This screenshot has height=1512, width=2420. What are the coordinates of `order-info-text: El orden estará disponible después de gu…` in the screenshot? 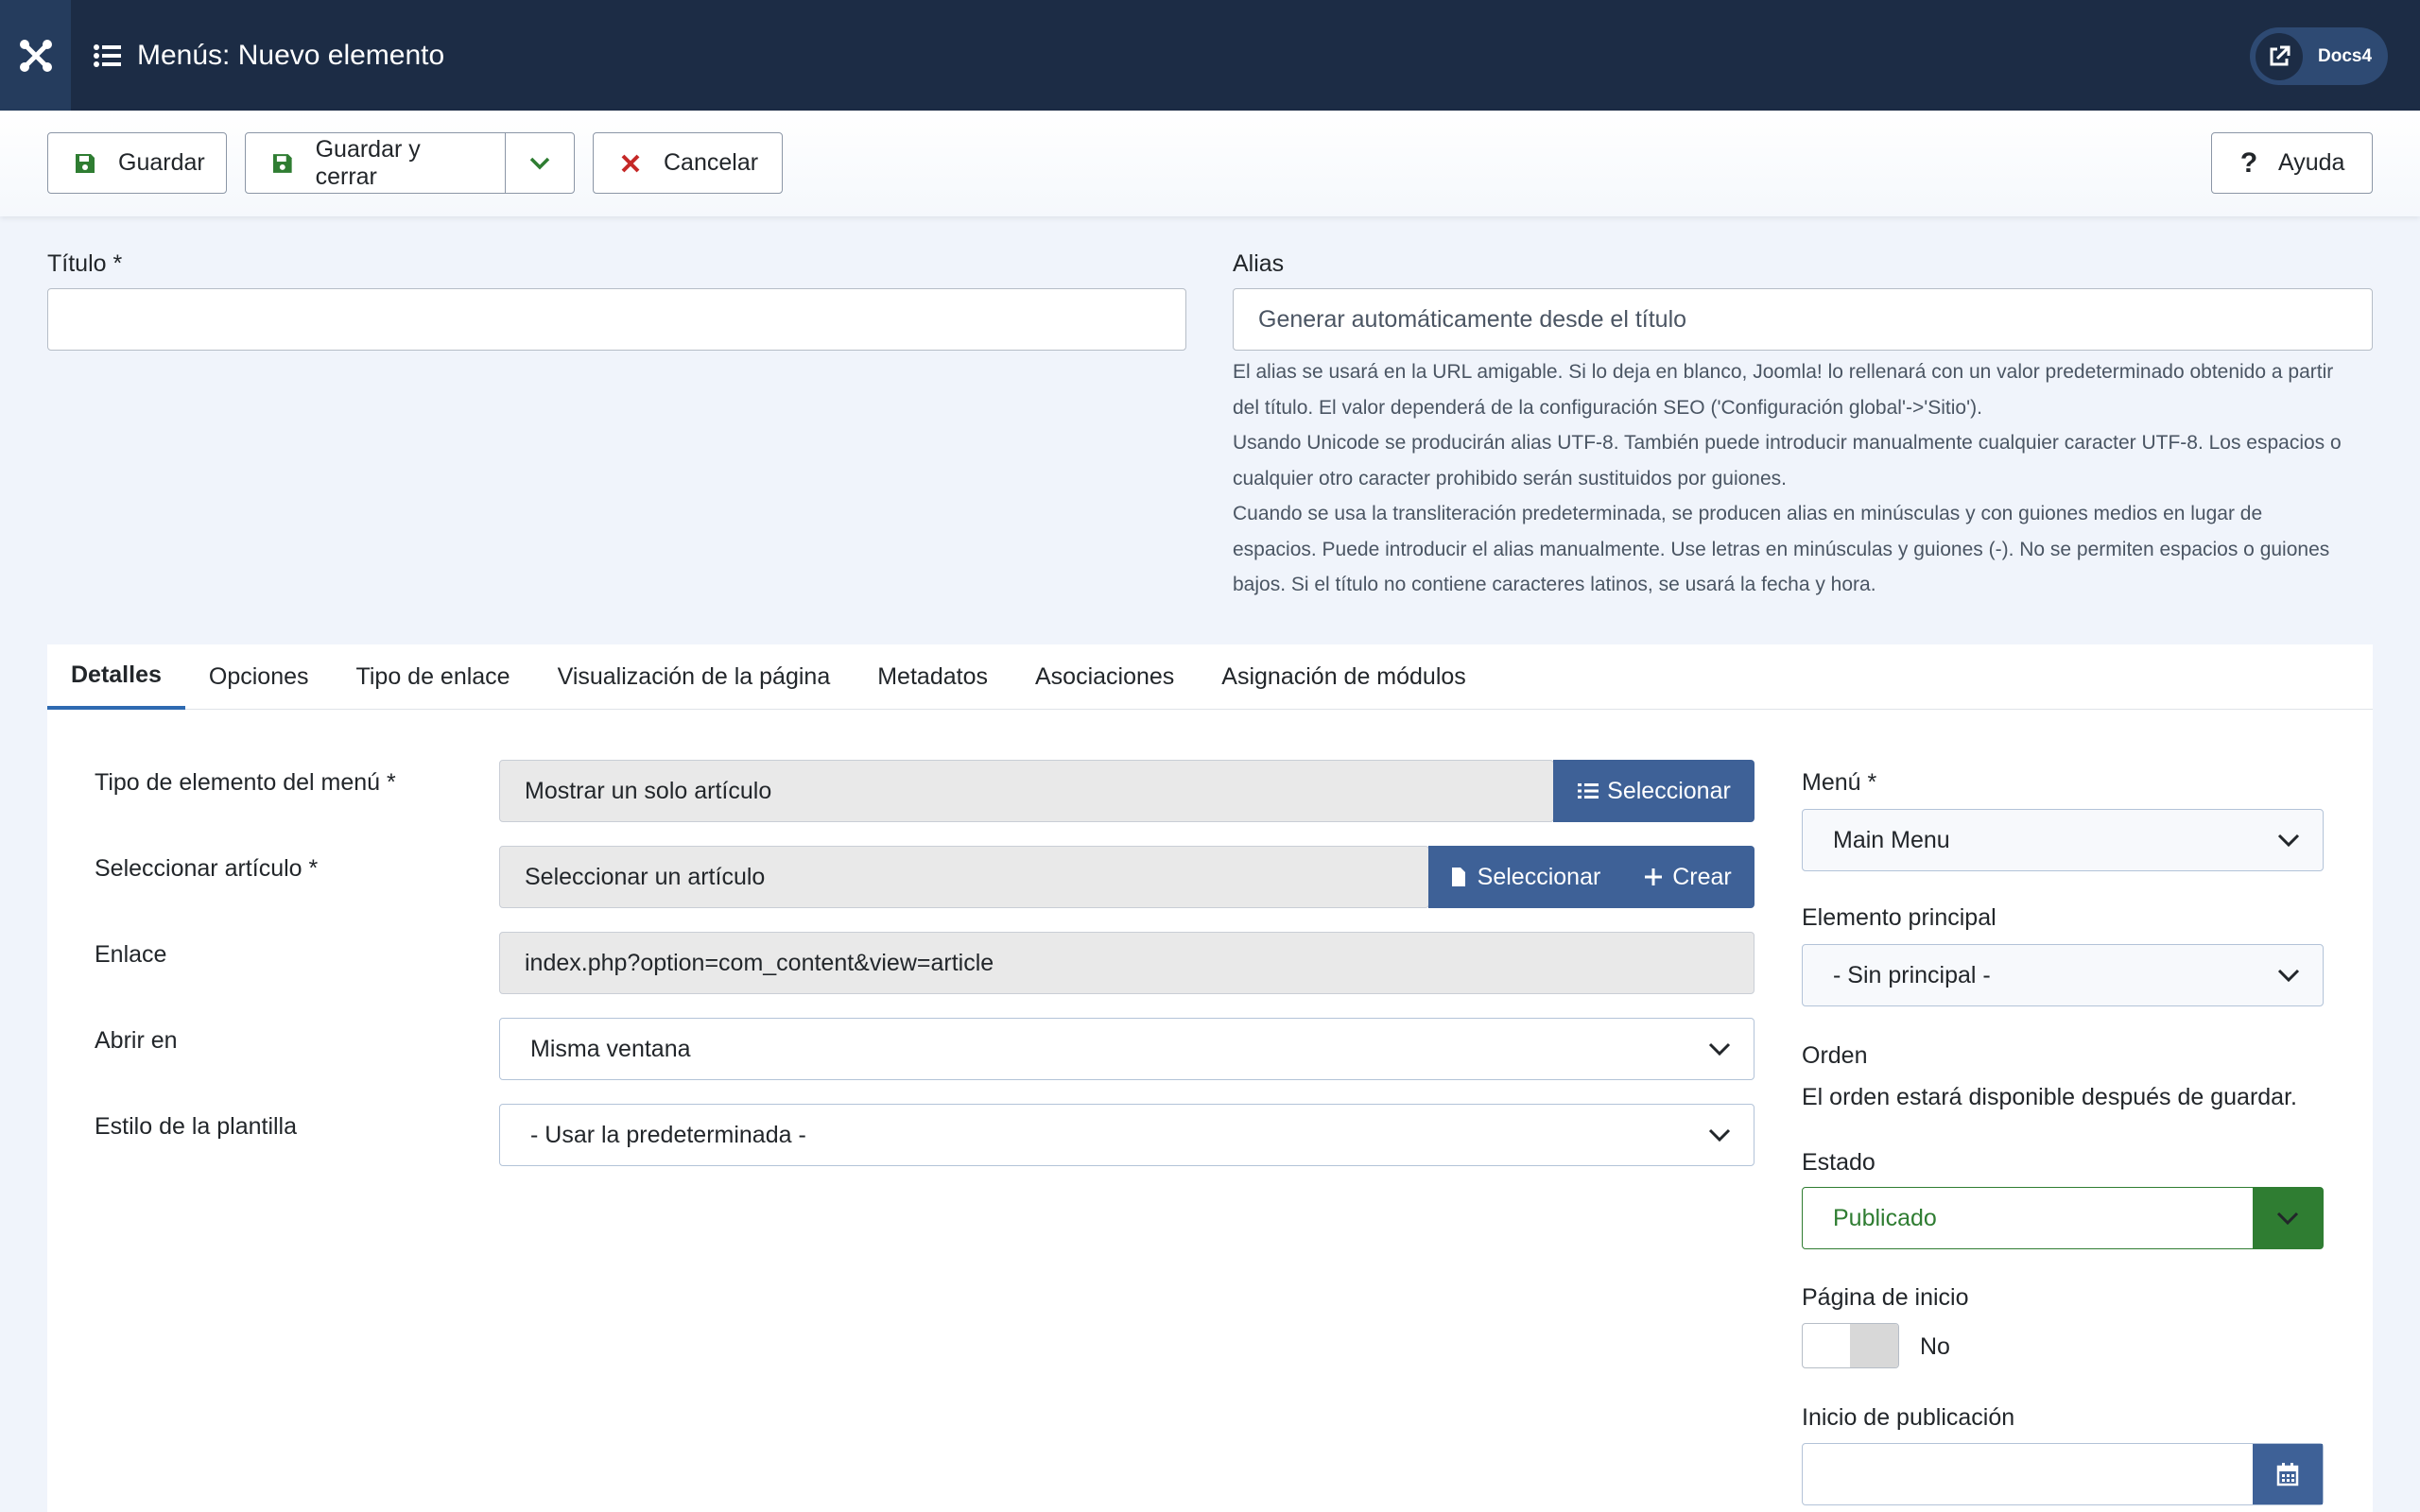 It's located at (2049, 1097).